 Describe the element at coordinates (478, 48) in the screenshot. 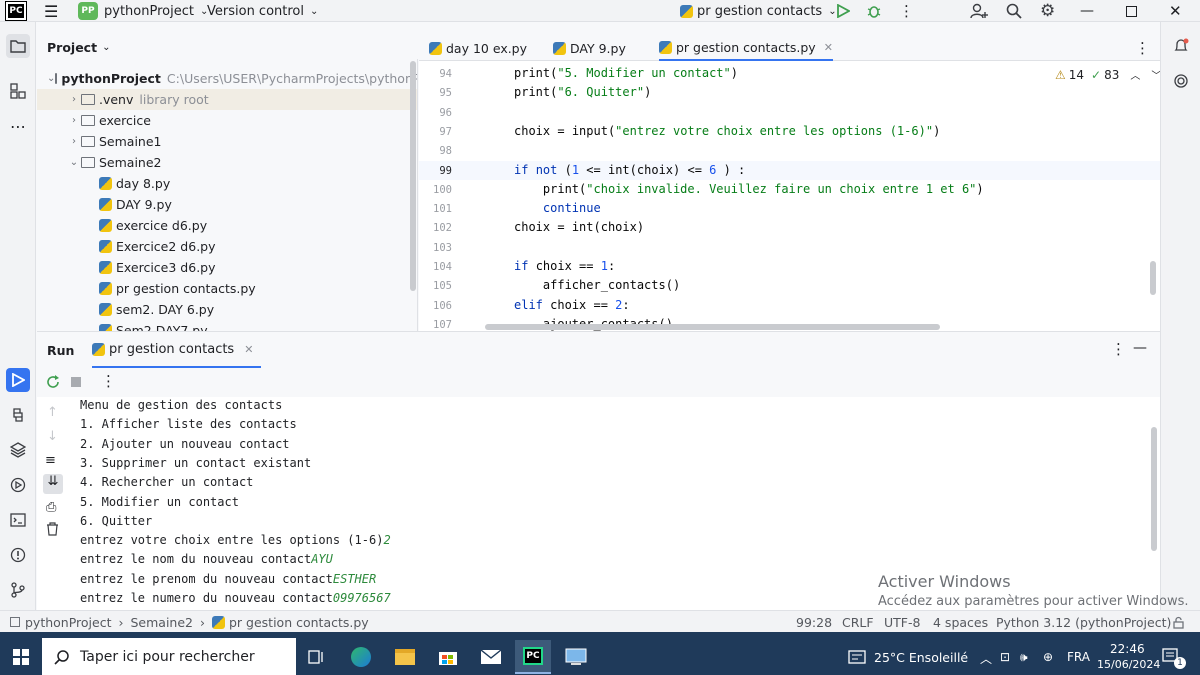

I see `tab-day10: day 10 ex.py` at that location.